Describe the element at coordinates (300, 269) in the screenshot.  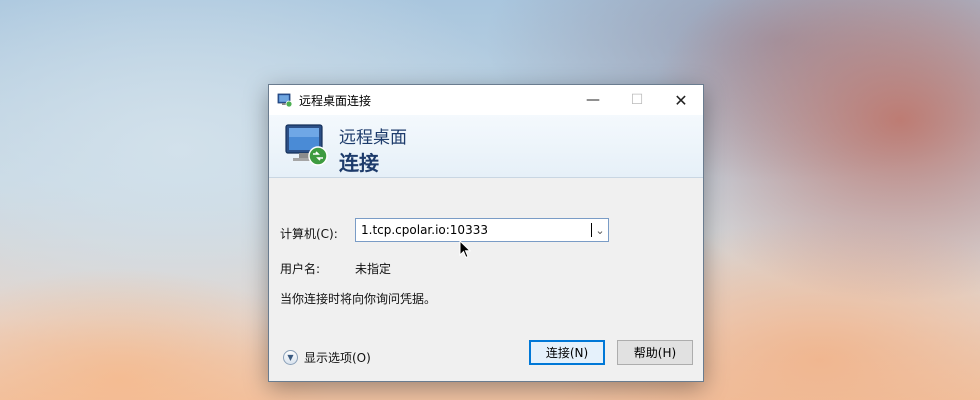
I see `username-label: 用户名:` at that location.